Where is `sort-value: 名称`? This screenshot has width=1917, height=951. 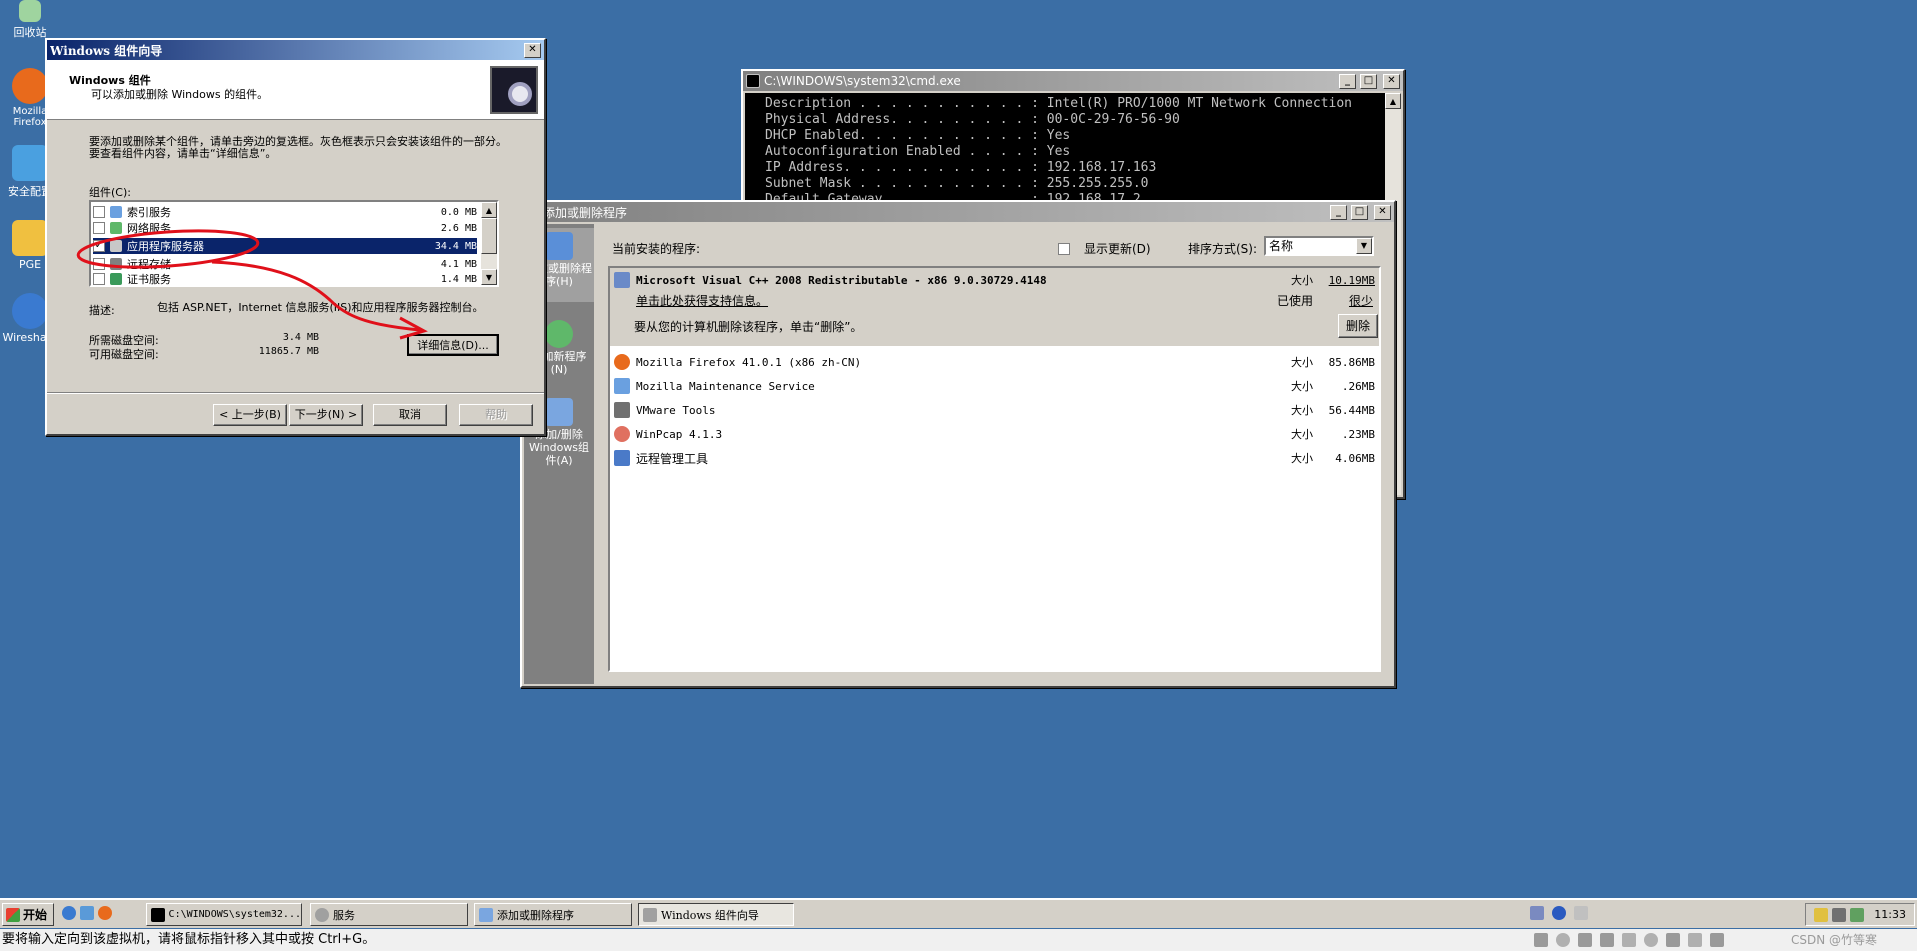
sort-value: 名称 is located at coordinates (1281, 246).